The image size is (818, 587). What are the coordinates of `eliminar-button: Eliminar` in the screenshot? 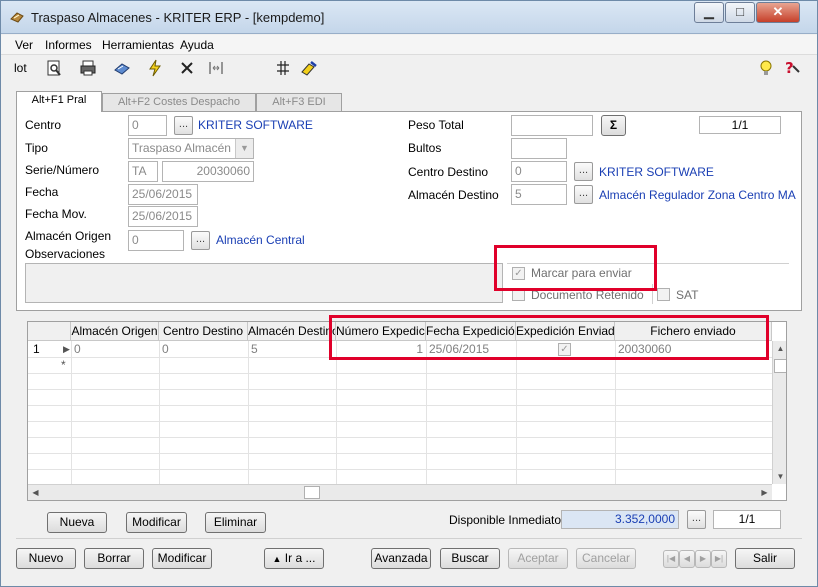 It's located at (235, 522).